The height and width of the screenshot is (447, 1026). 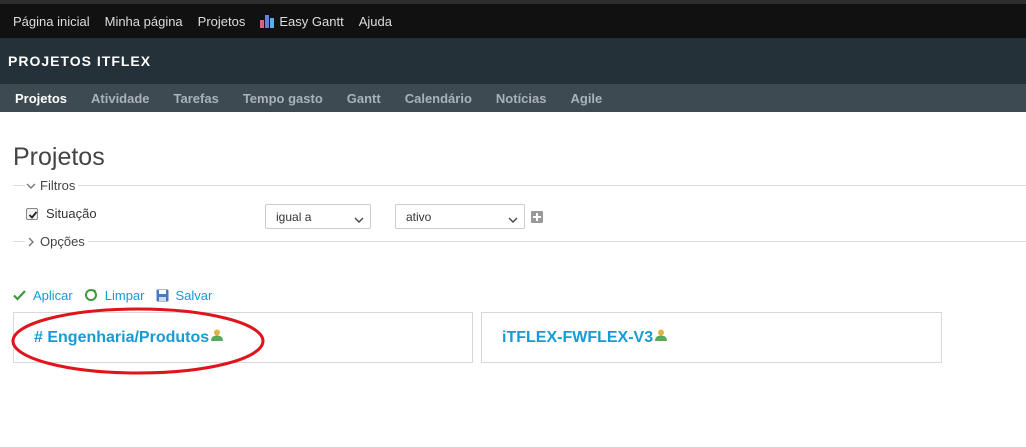 What do you see at coordinates (79, 61) in the screenshot?
I see `header-title: PROJETOS ITFLEX` at bounding box center [79, 61].